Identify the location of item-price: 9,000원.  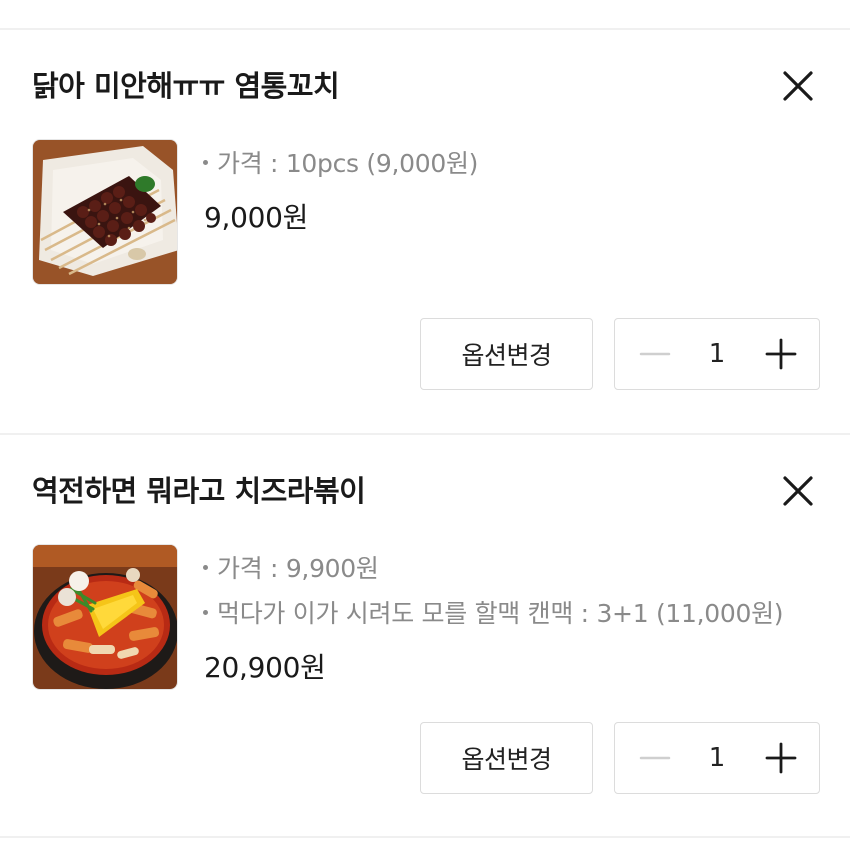
(256, 217).